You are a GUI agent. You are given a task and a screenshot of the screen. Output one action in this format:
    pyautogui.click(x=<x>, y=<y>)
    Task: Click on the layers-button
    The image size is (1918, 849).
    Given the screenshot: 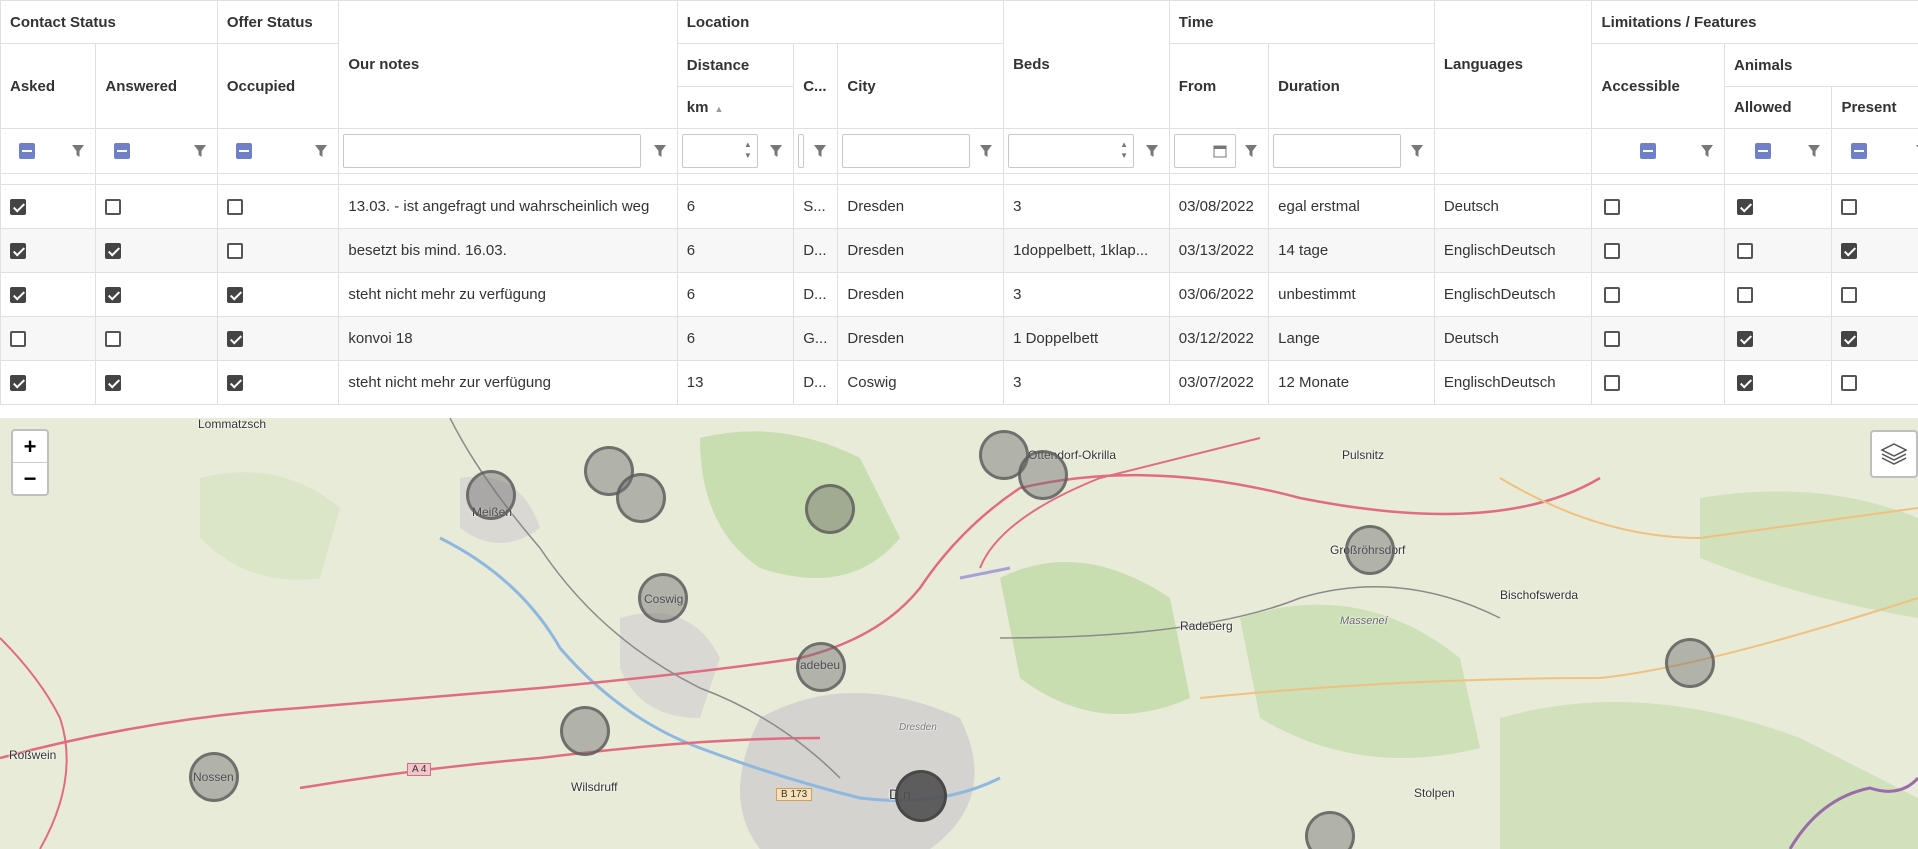 What is the action you would take?
    pyautogui.click(x=1894, y=454)
    